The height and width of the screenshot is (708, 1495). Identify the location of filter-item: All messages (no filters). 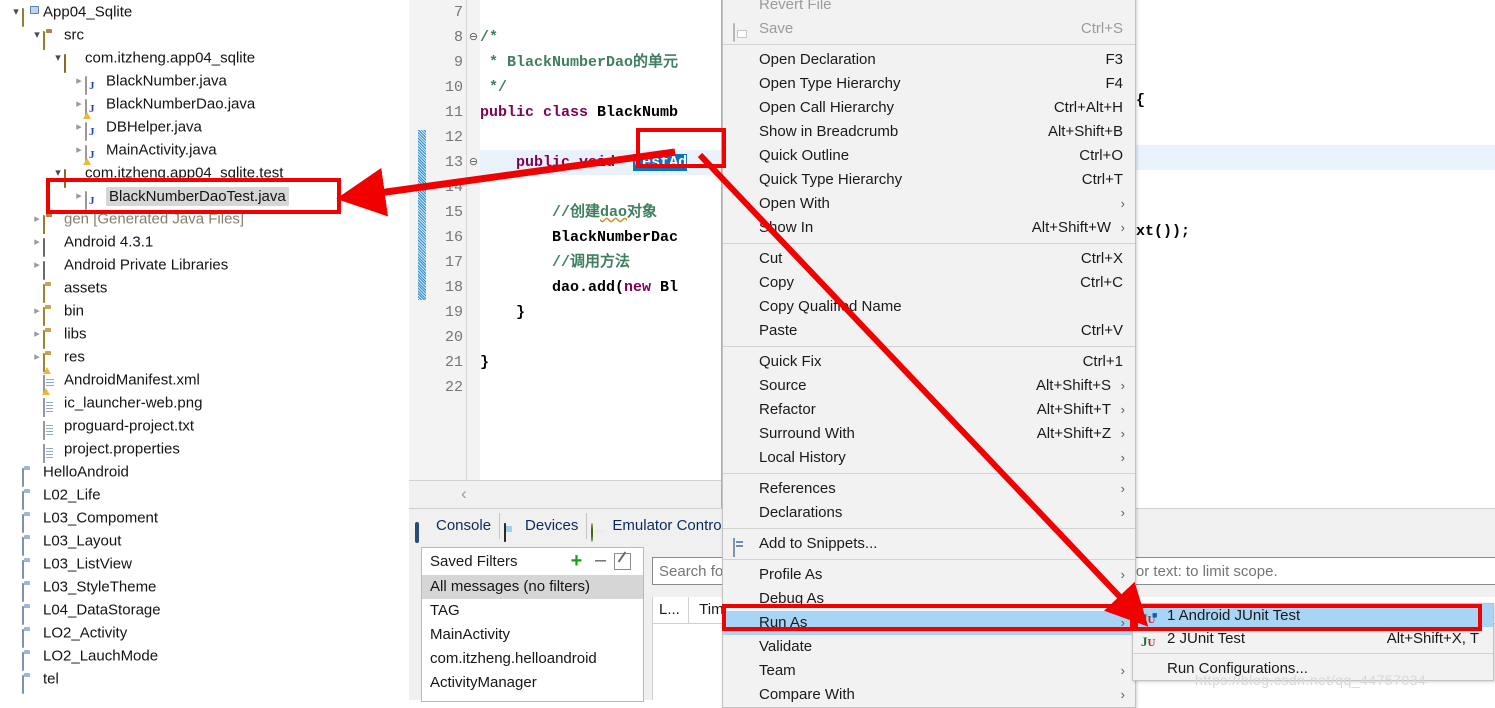
(532, 587).